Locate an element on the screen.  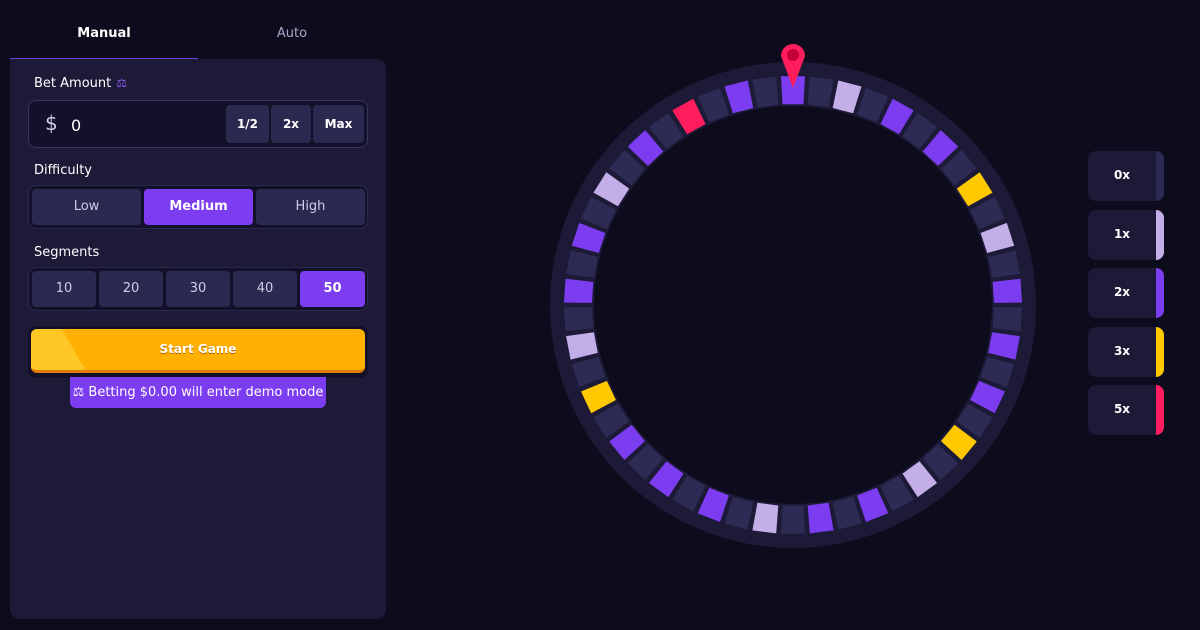
demo-mode-notice: ⚖ Betting $0.00 will enter demo mode is located at coordinates (198, 392).